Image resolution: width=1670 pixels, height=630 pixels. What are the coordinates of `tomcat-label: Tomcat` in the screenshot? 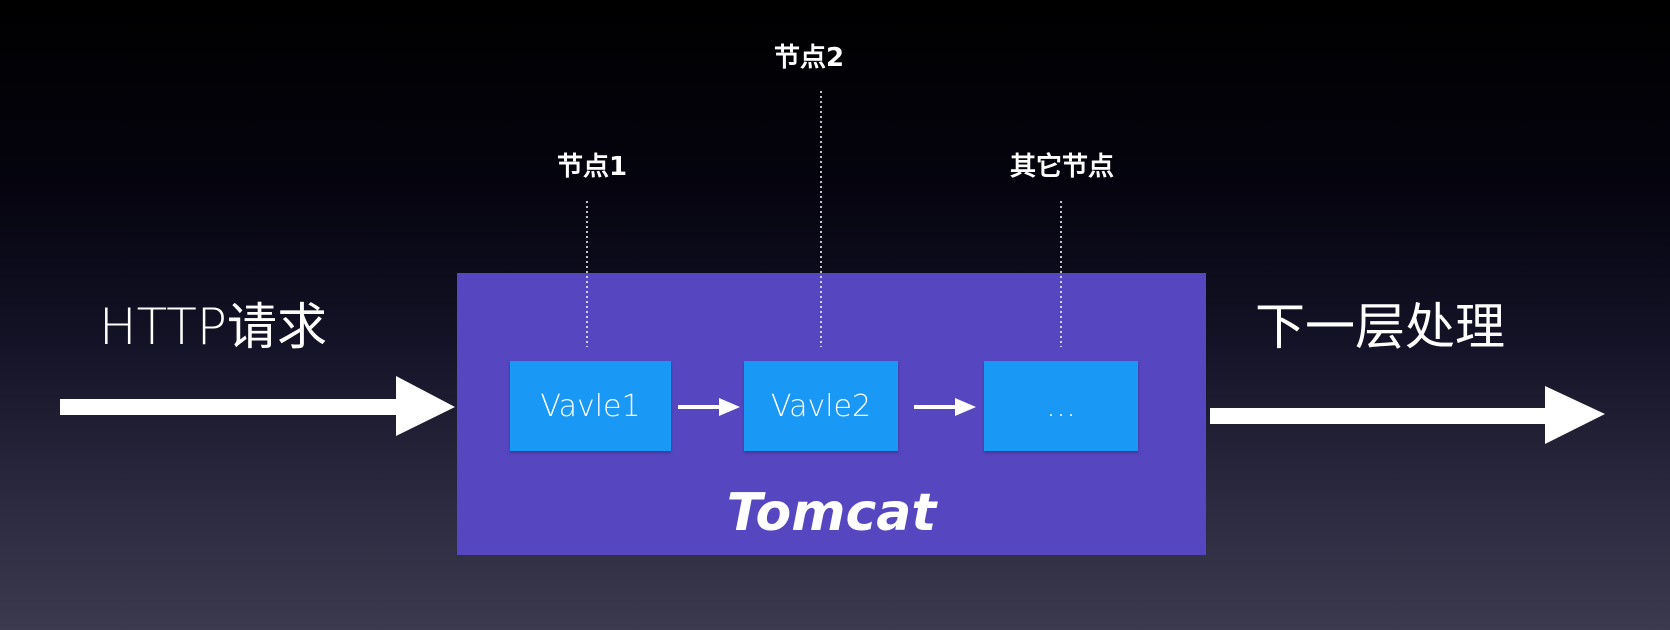 It's located at (831, 513).